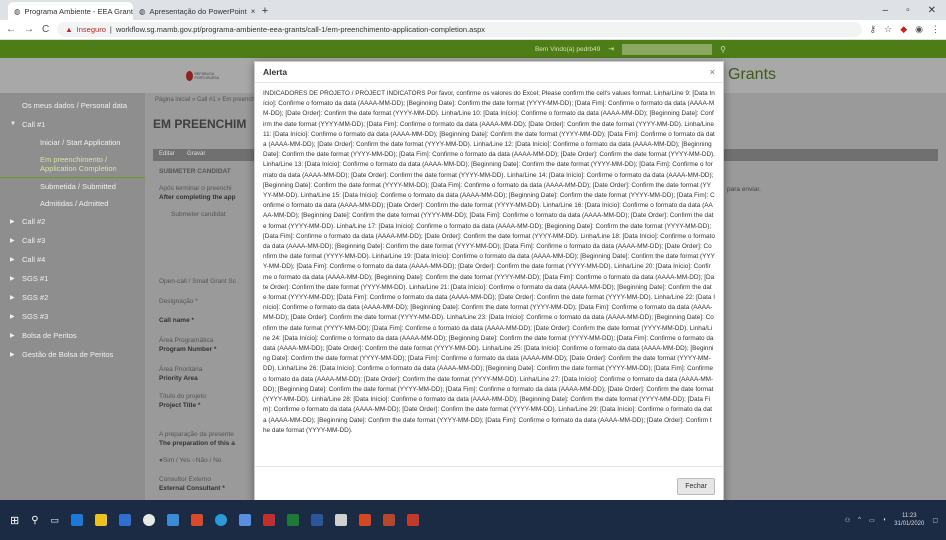 The height and width of the screenshot is (540, 946). Describe the element at coordinates (72, 278) in the screenshot. I see `sidebar-item-sgs1: ▶ SGS #1` at that location.